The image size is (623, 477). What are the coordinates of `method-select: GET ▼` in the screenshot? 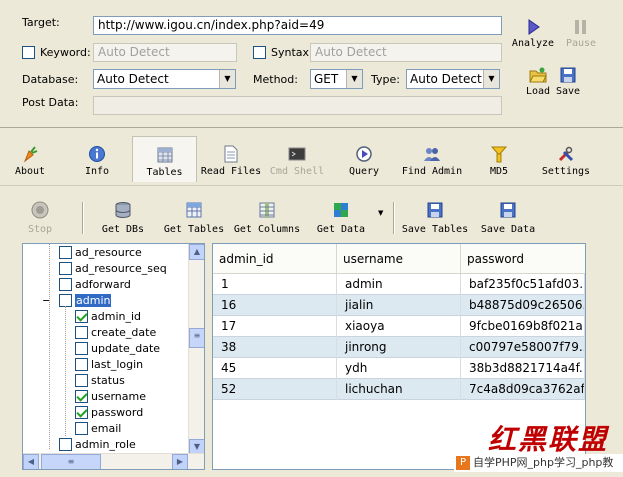 It's located at (336, 79).